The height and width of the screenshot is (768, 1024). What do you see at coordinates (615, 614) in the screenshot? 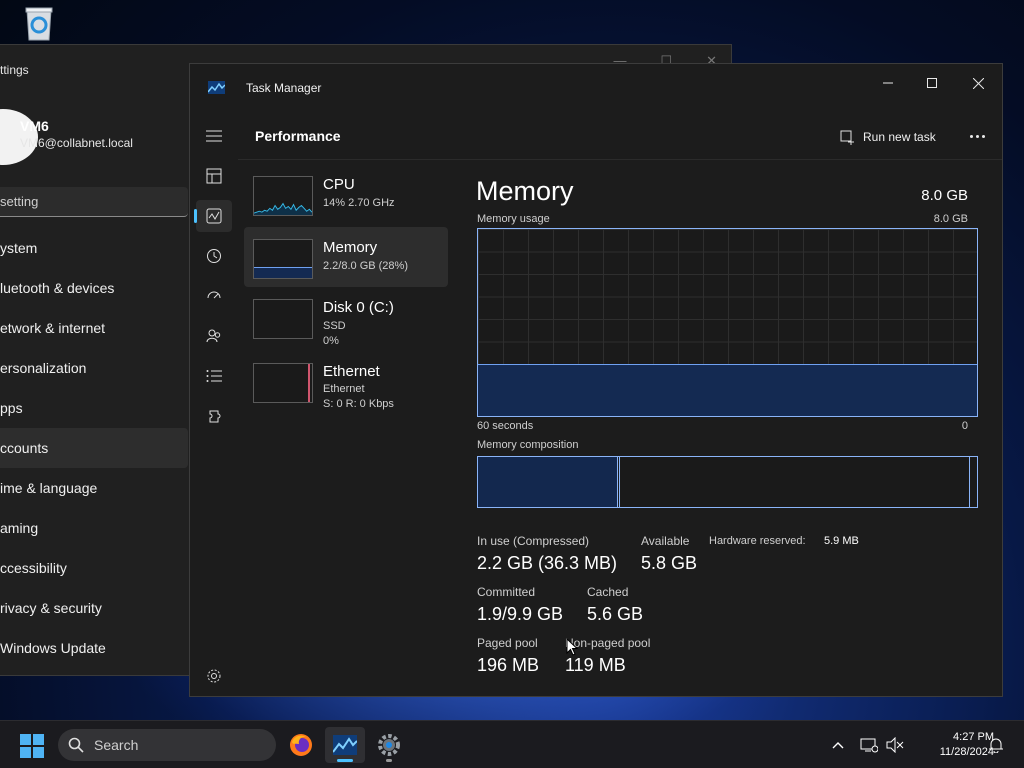
I see `cached-value: 5.6 GB` at bounding box center [615, 614].